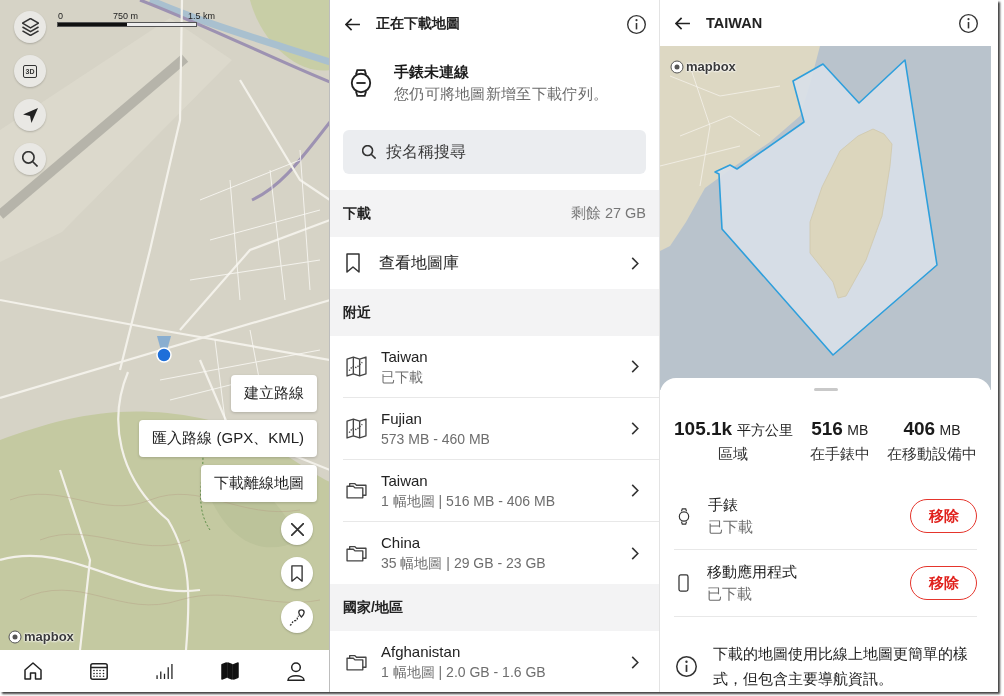 The width and height of the screenshot is (1004, 696). What do you see at coordinates (98, 671) in the screenshot?
I see `calendar-icon` at bounding box center [98, 671].